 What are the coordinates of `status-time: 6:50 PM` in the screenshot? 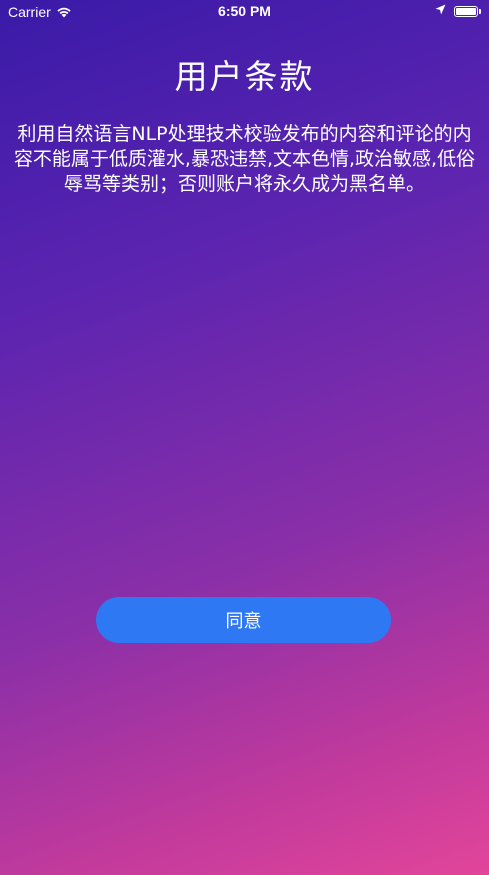 It's located at (244, 11).